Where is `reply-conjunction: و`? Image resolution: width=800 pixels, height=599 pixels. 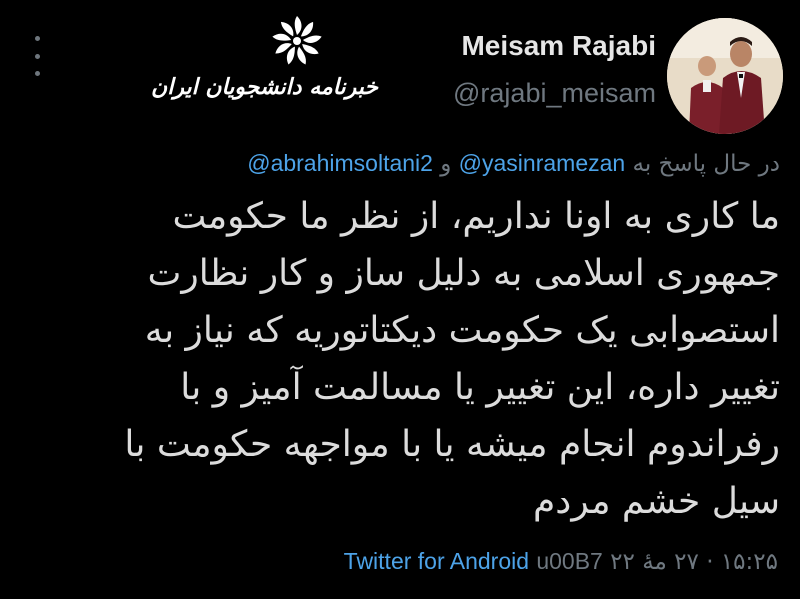
reply-conjunction: و is located at coordinates (446, 164).